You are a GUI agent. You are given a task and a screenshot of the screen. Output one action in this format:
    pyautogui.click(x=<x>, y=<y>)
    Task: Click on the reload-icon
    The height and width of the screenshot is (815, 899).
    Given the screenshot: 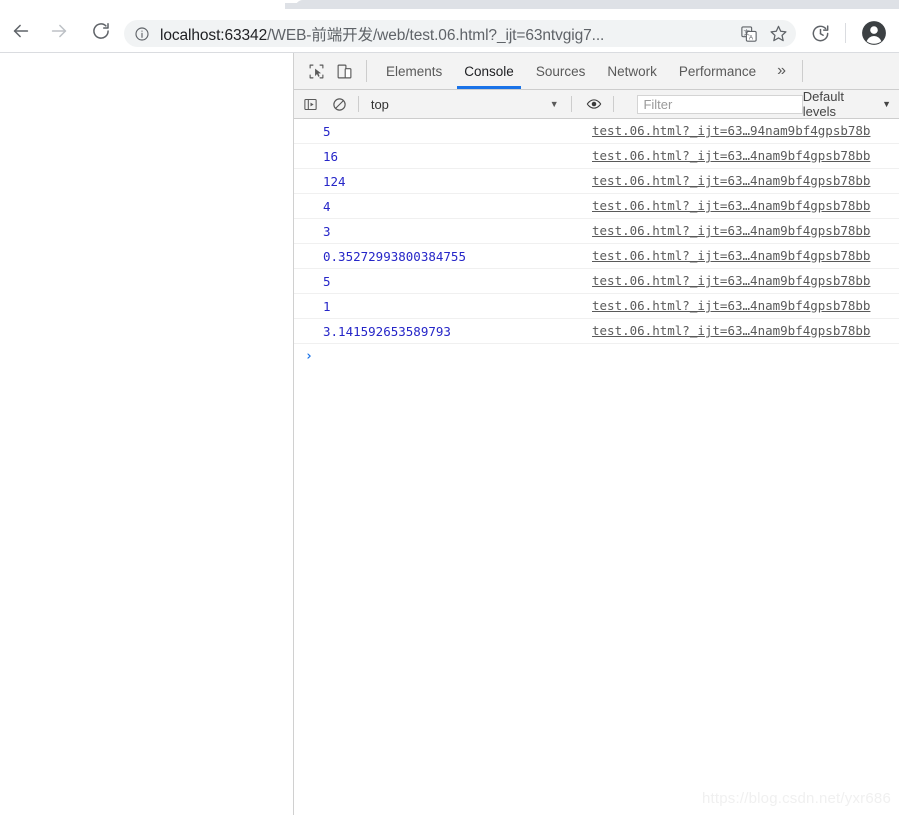 What is the action you would take?
    pyautogui.click(x=101, y=31)
    